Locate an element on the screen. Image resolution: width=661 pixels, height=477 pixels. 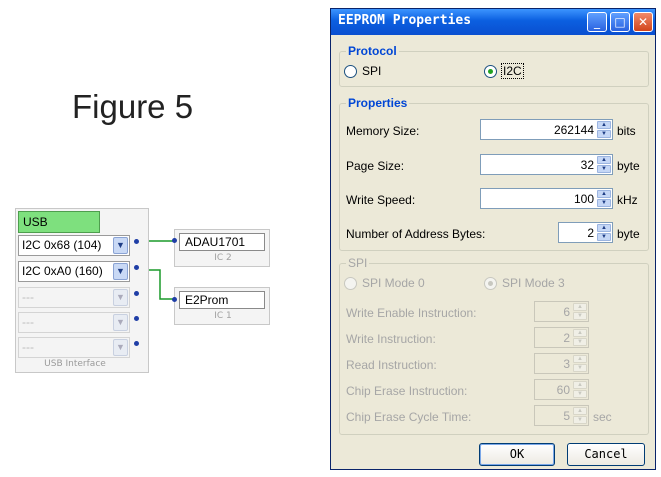
chip-erase-cycle-unit: sec is located at coordinates (602, 417).